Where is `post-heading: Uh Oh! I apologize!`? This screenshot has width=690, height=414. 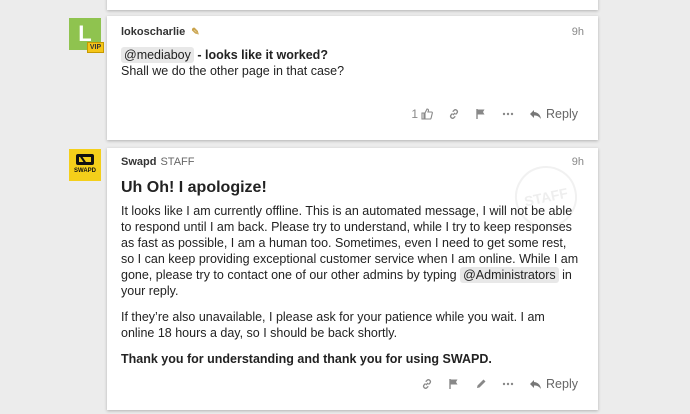 post-heading: Uh Oh! I apologize! is located at coordinates (194, 187).